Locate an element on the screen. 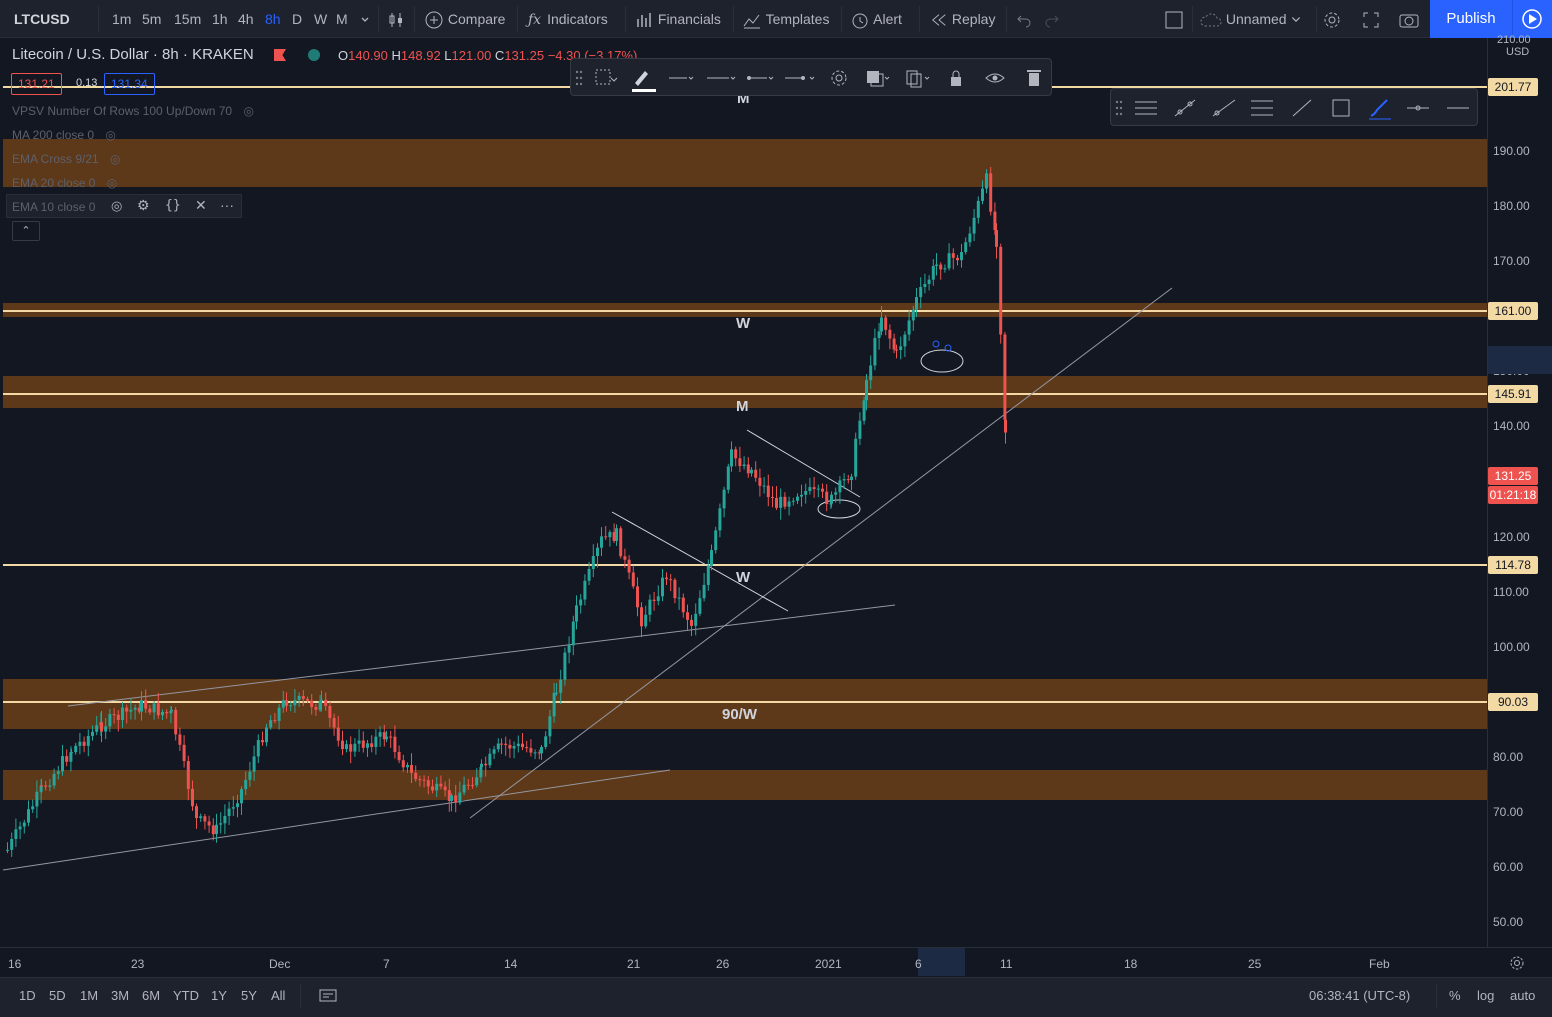  range-1y-button: 1Y is located at coordinates (219, 995).